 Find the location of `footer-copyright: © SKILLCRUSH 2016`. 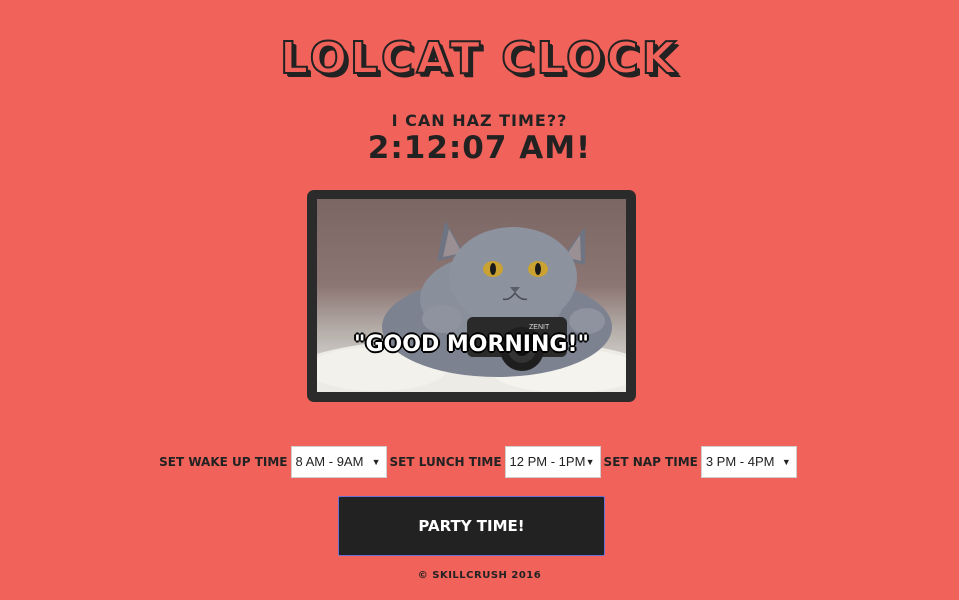

footer-copyright: © SKILLCRUSH 2016 is located at coordinates (479, 575).